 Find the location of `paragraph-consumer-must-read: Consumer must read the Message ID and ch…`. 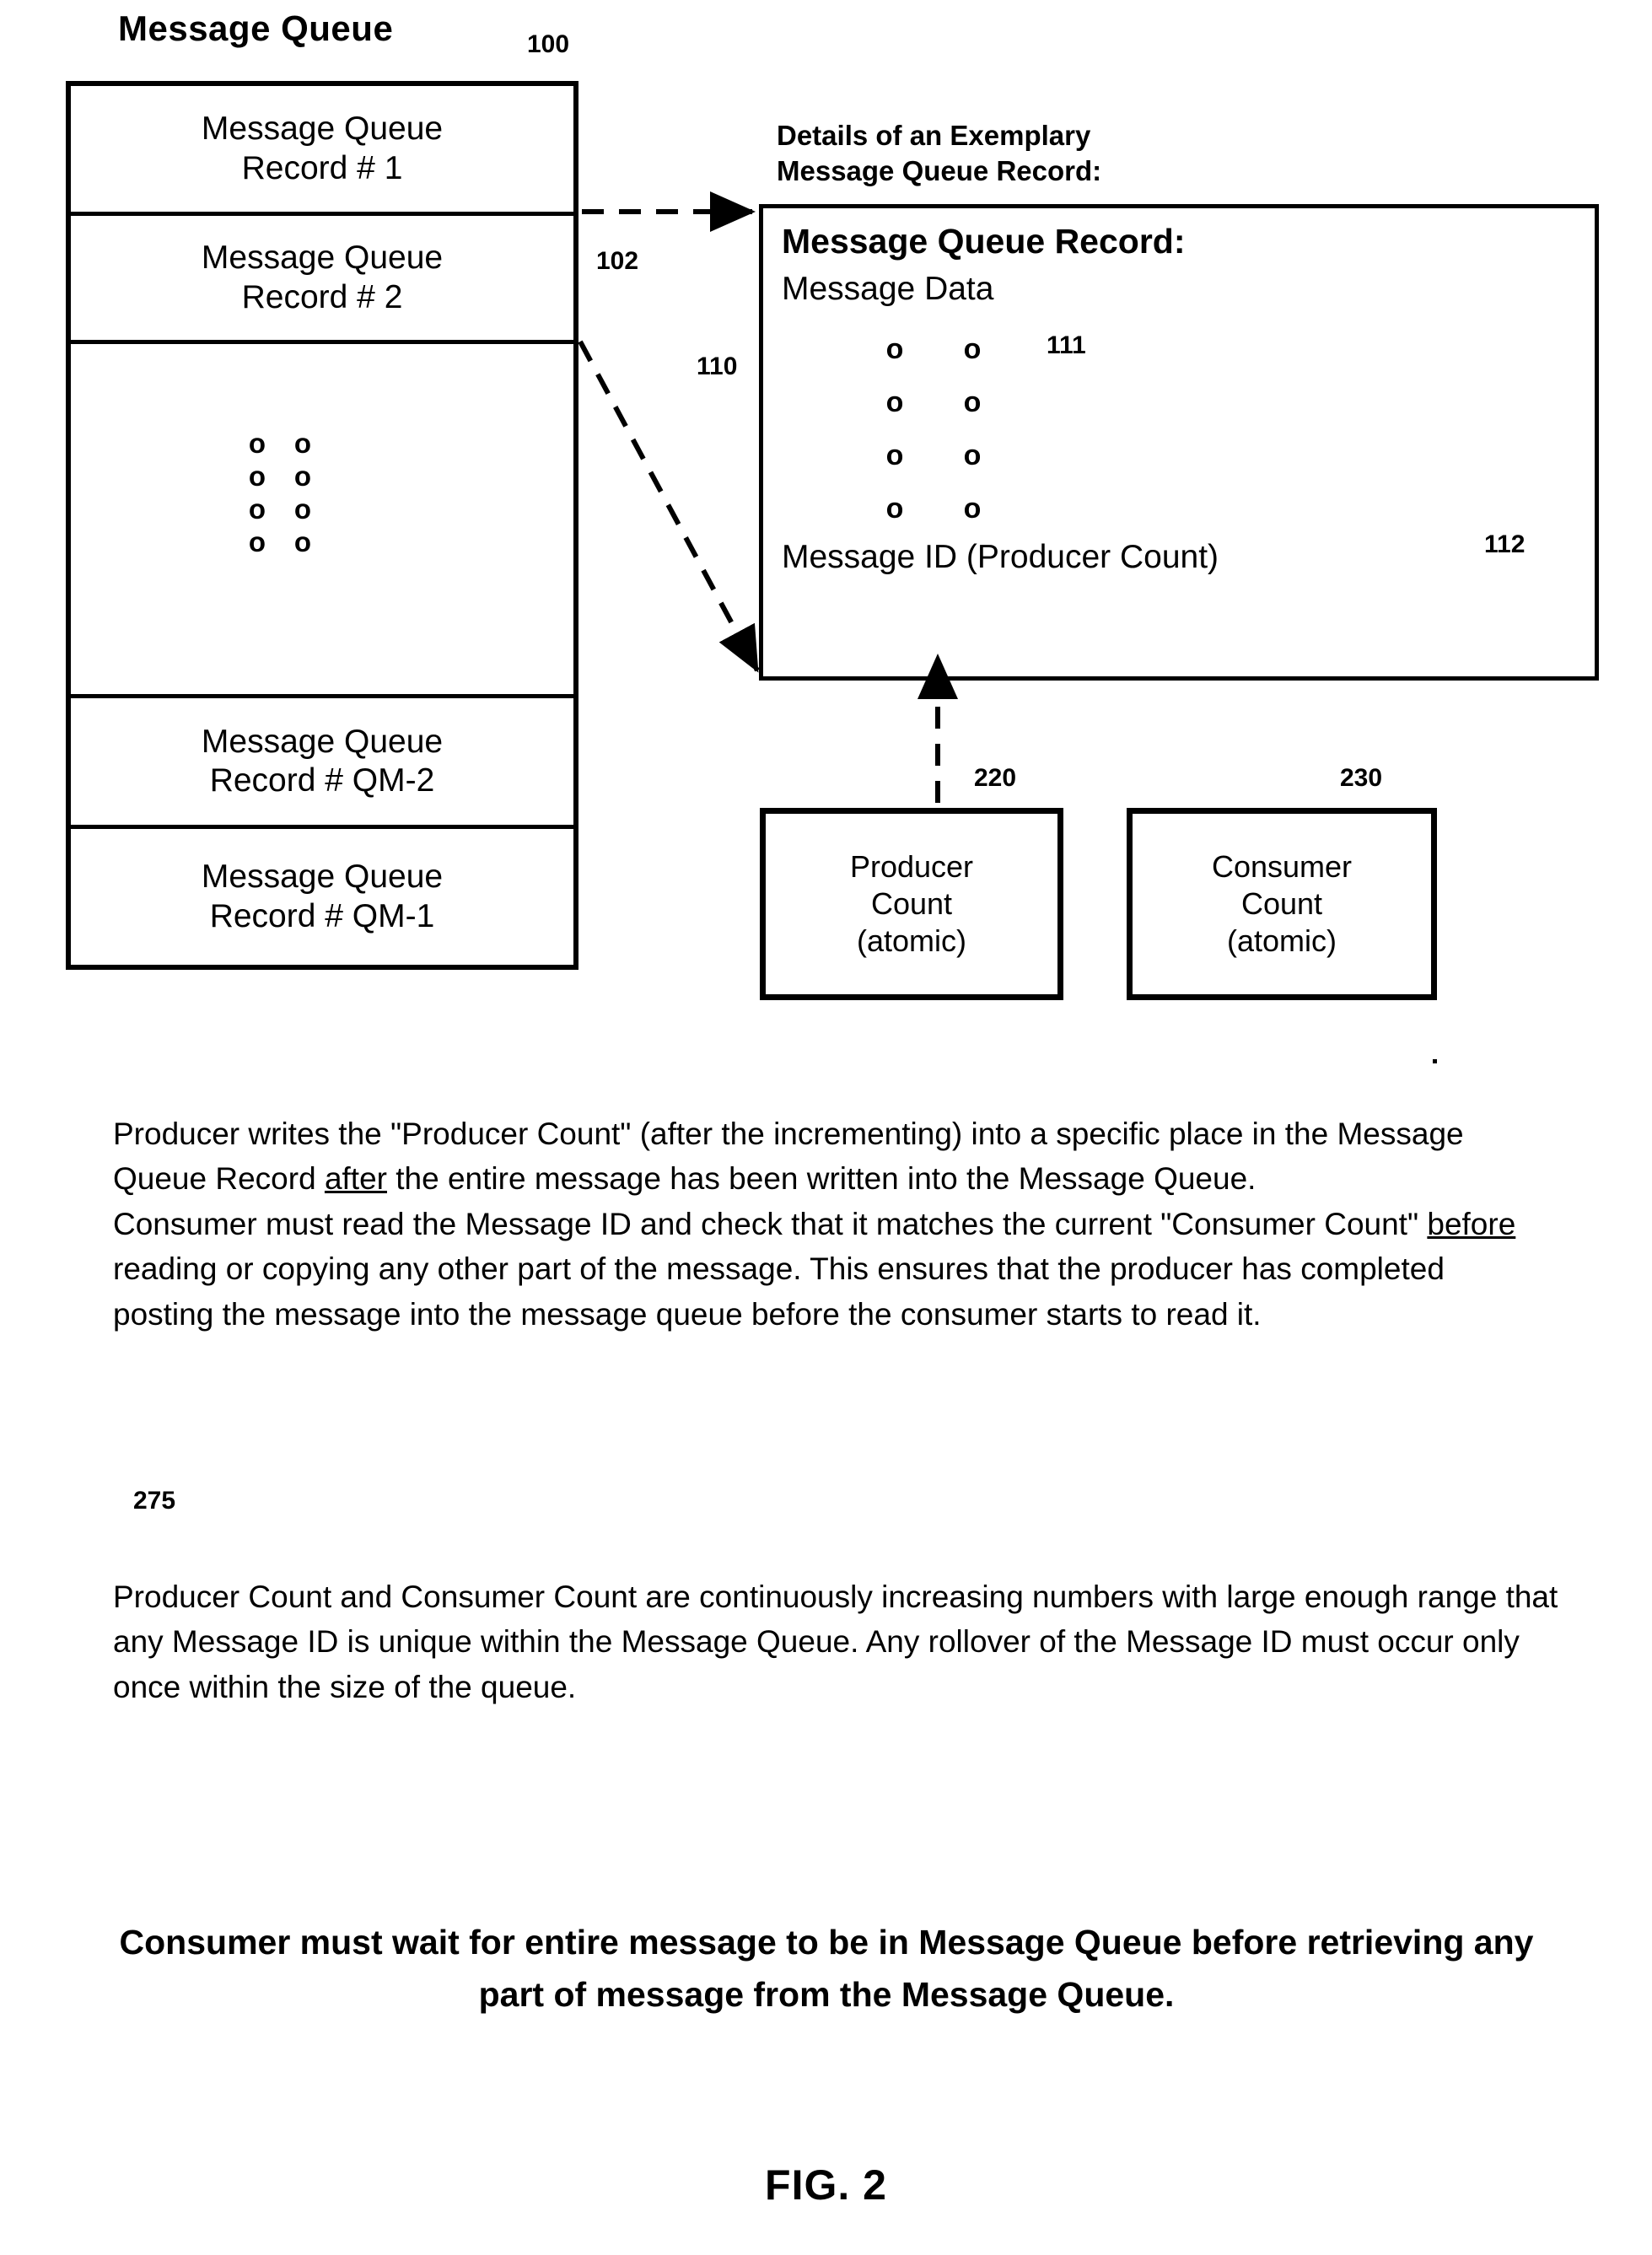

paragraph-consumer-must-read: Consumer must read the Message ID and ch… is located at coordinates (830, 1269).